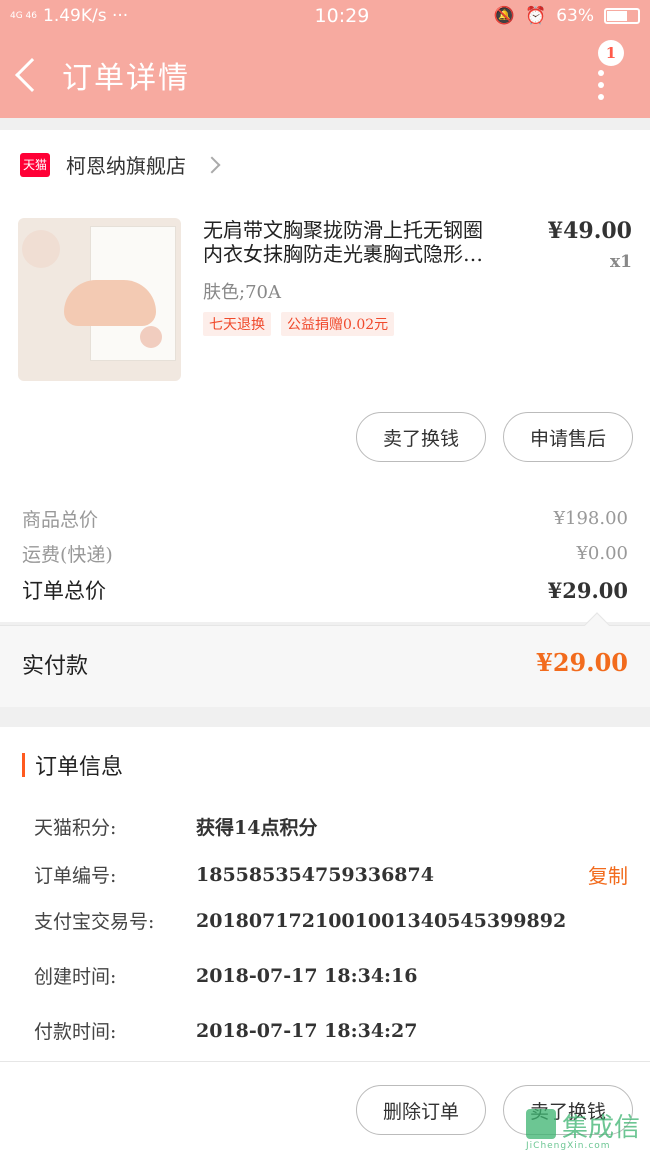 This screenshot has width=650, height=1155. I want to click on tag-return: 七天退换, so click(237, 324).